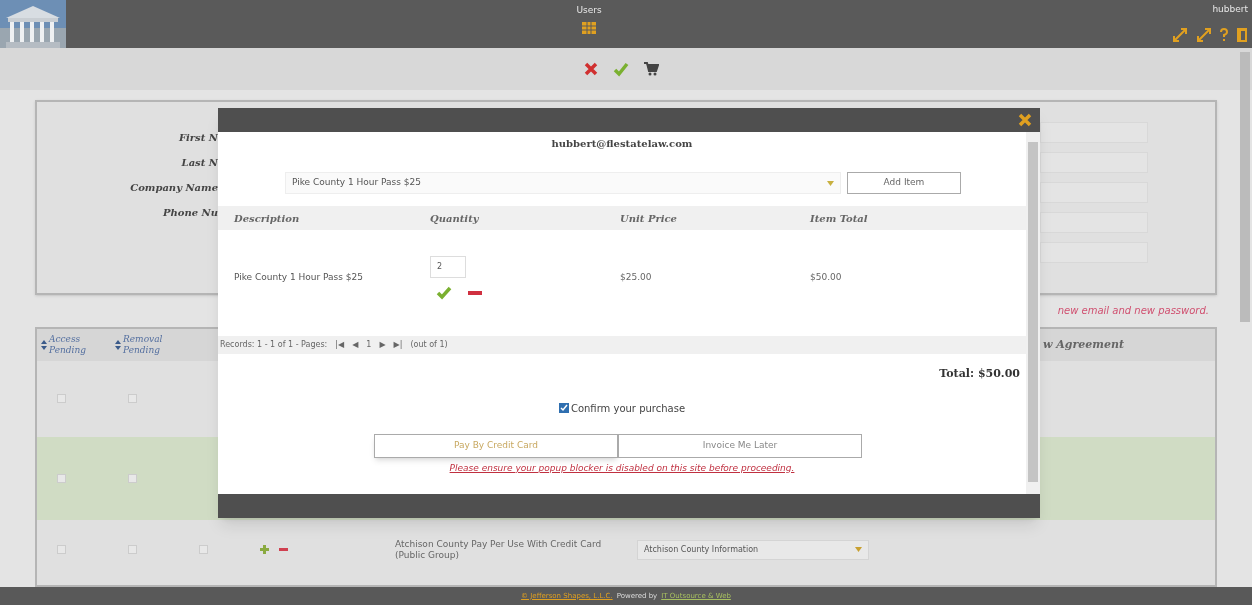  I want to click on field-label: Phone Nu, so click(190, 212).